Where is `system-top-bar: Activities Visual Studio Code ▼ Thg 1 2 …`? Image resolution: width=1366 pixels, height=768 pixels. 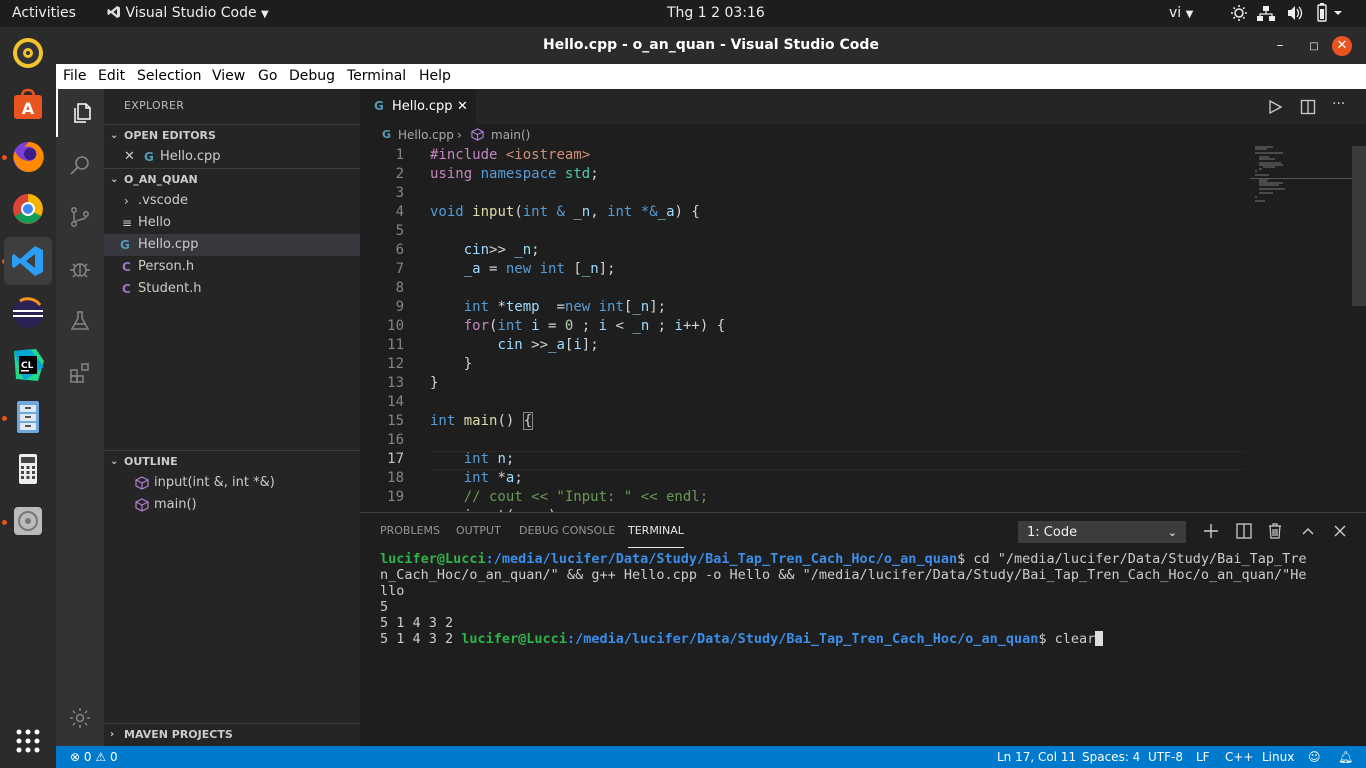 system-top-bar: Activities Visual Studio Code ▼ Thg 1 2 … is located at coordinates (683, 13).